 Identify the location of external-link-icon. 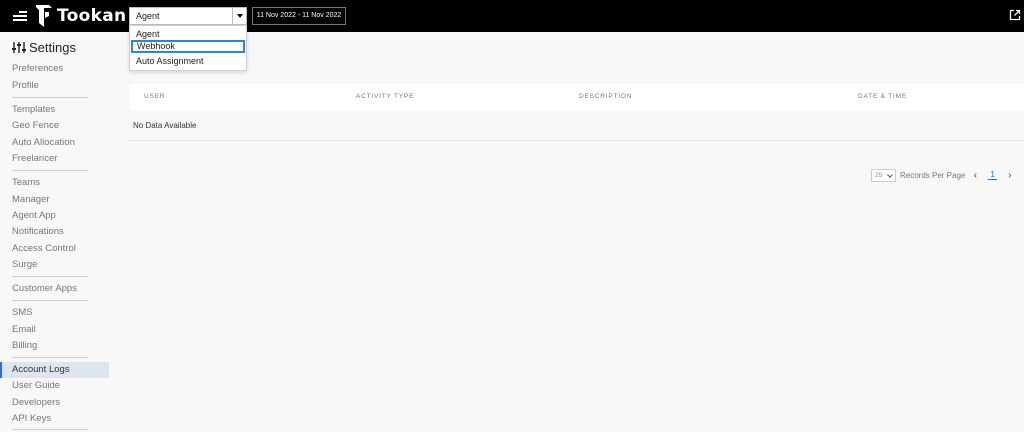
(1015, 15).